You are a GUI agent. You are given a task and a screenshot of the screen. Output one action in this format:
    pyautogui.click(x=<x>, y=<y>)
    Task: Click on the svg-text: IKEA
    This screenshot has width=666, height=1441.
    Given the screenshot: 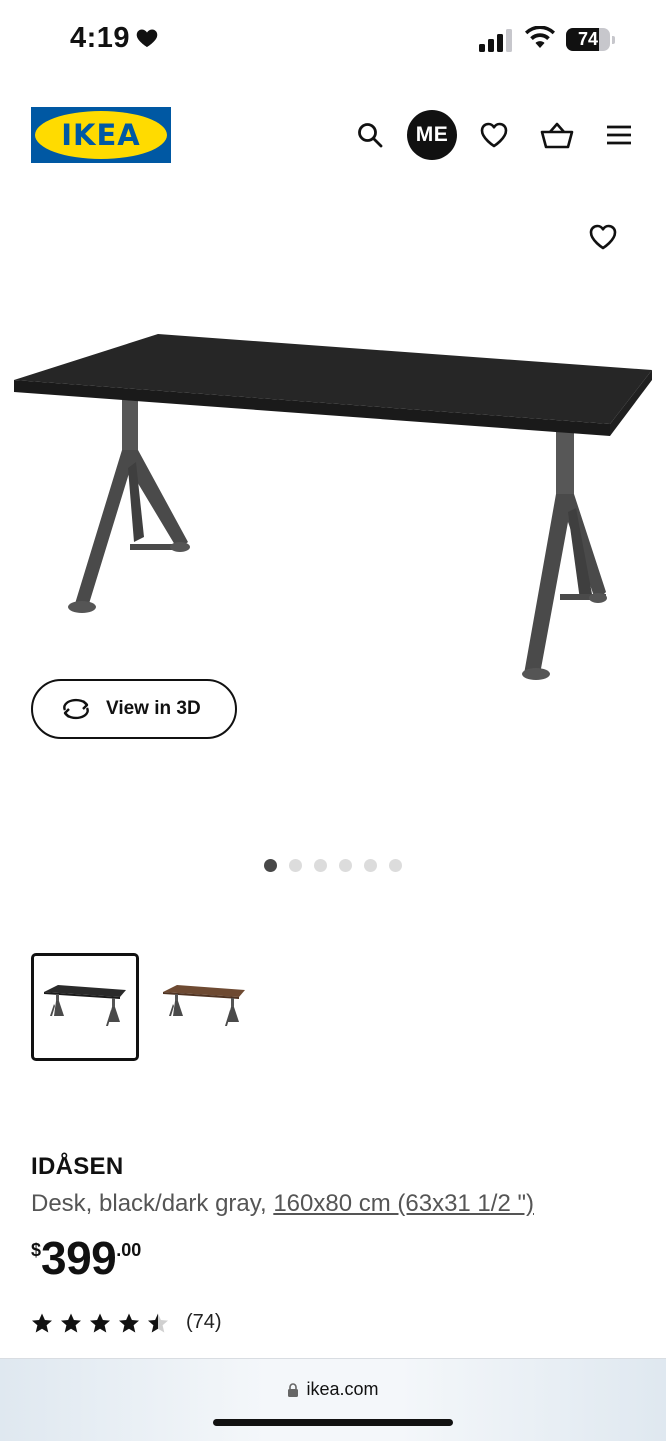 What is the action you would take?
    pyautogui.click(x=101, y=135)
    